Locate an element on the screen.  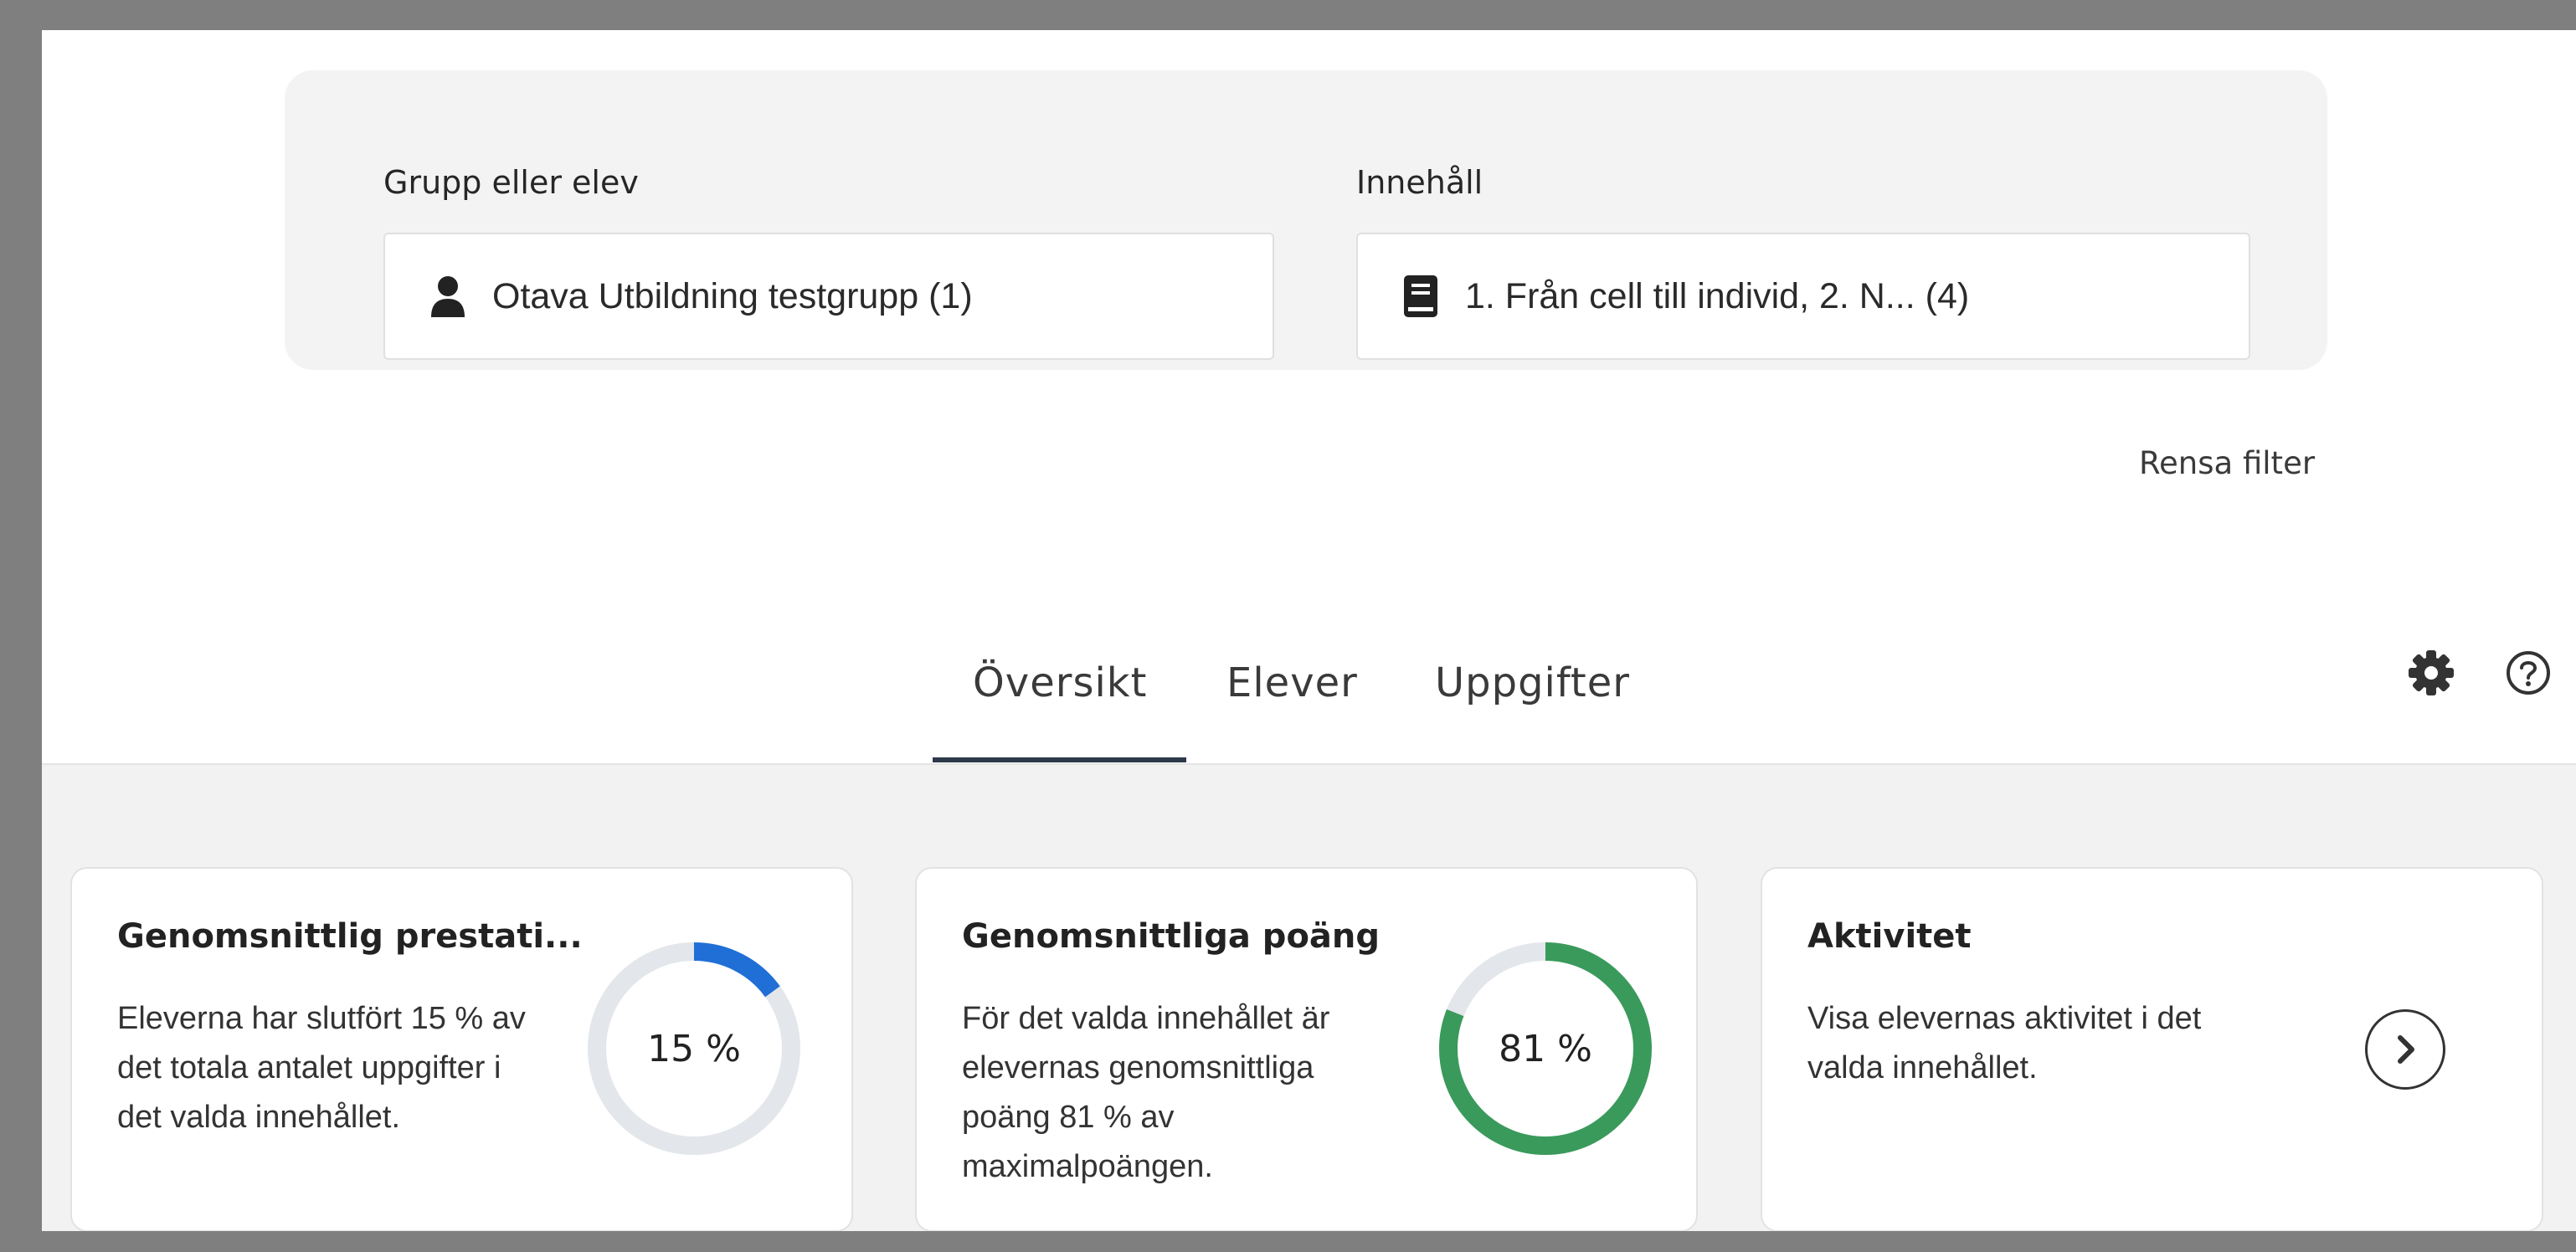
card-description-line: valda innehållet. is located at coordinates (1922, 1067).